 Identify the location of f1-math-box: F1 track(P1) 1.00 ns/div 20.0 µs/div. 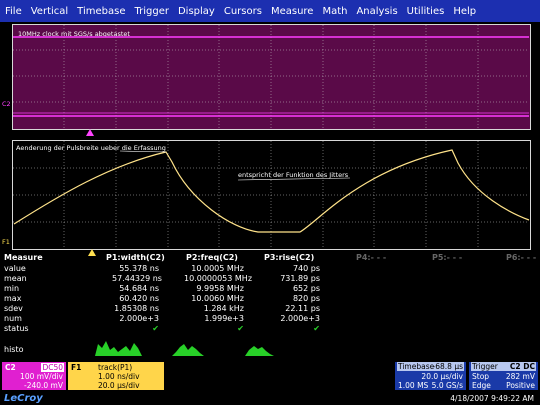
(116, 376).